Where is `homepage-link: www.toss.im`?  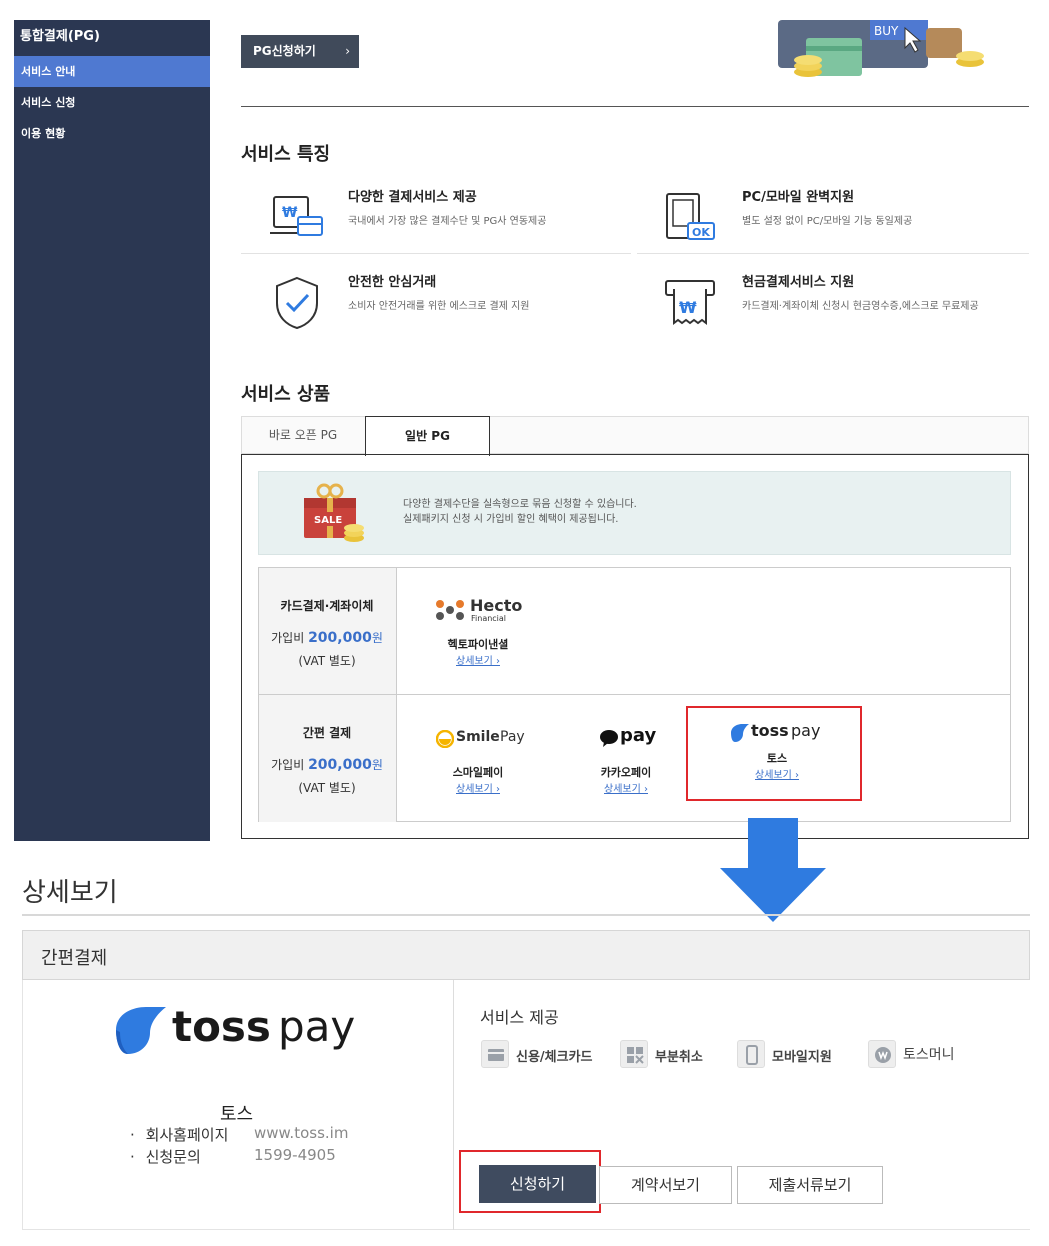 homepage-link: www.toss.im is located at coordinates (301, 1133).